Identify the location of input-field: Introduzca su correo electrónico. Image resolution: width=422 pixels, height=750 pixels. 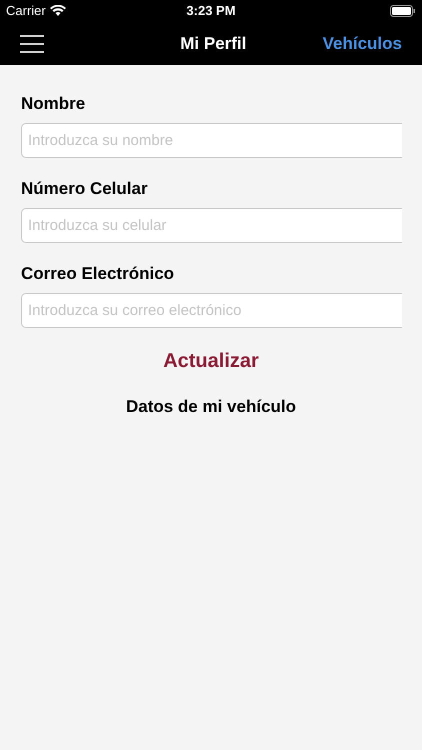
(211, 310).